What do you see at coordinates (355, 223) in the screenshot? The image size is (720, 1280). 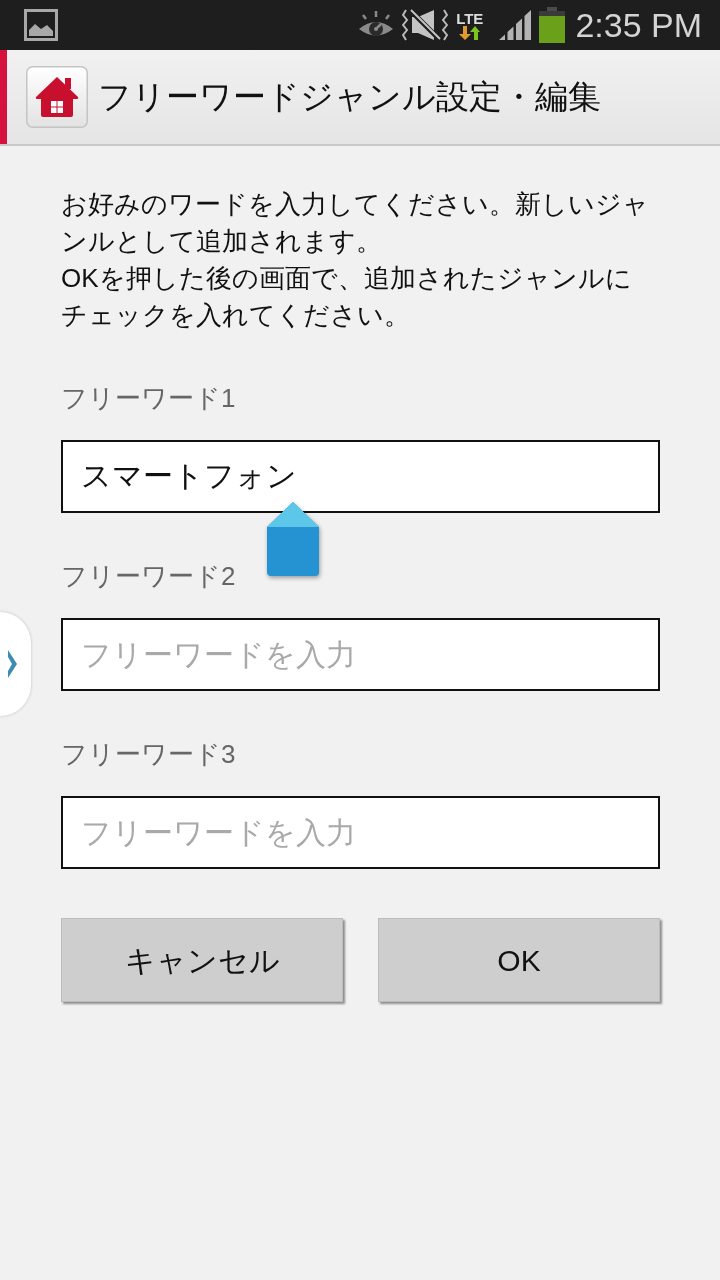 I see `instruction-text: お好みのワードを入力してください。新しいジャンルとして追加されます。` at bounding box center [355, 223].